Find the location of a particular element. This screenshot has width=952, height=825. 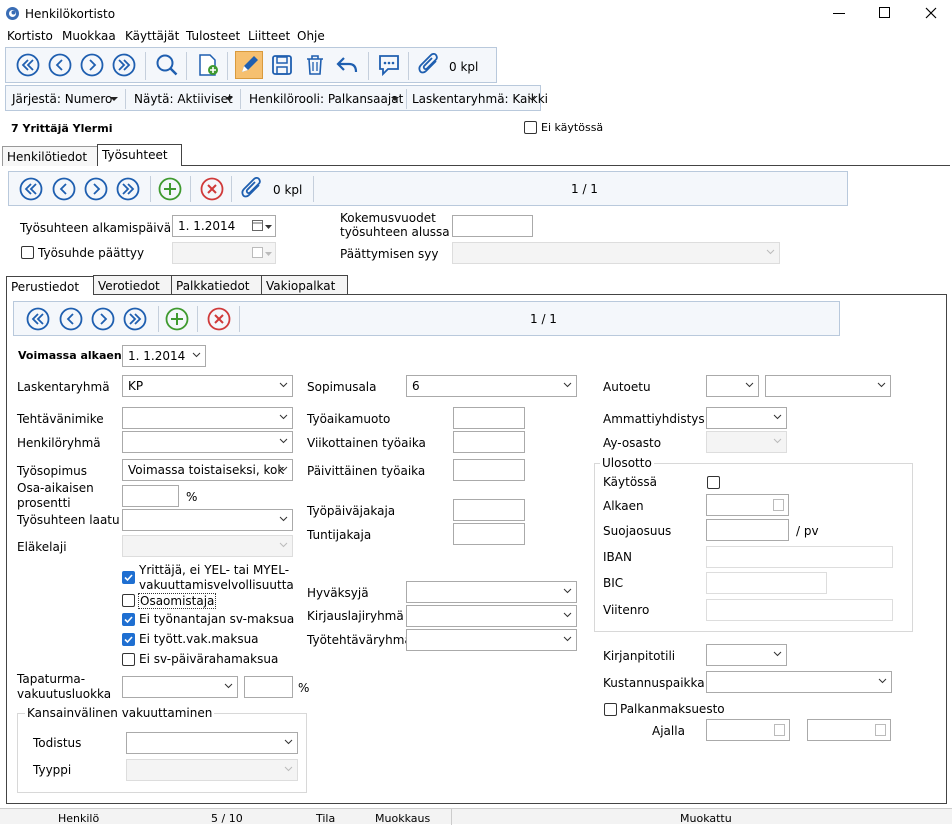

sort-dropdown: Järjestä: Numero is located at coordinates (62, 99).